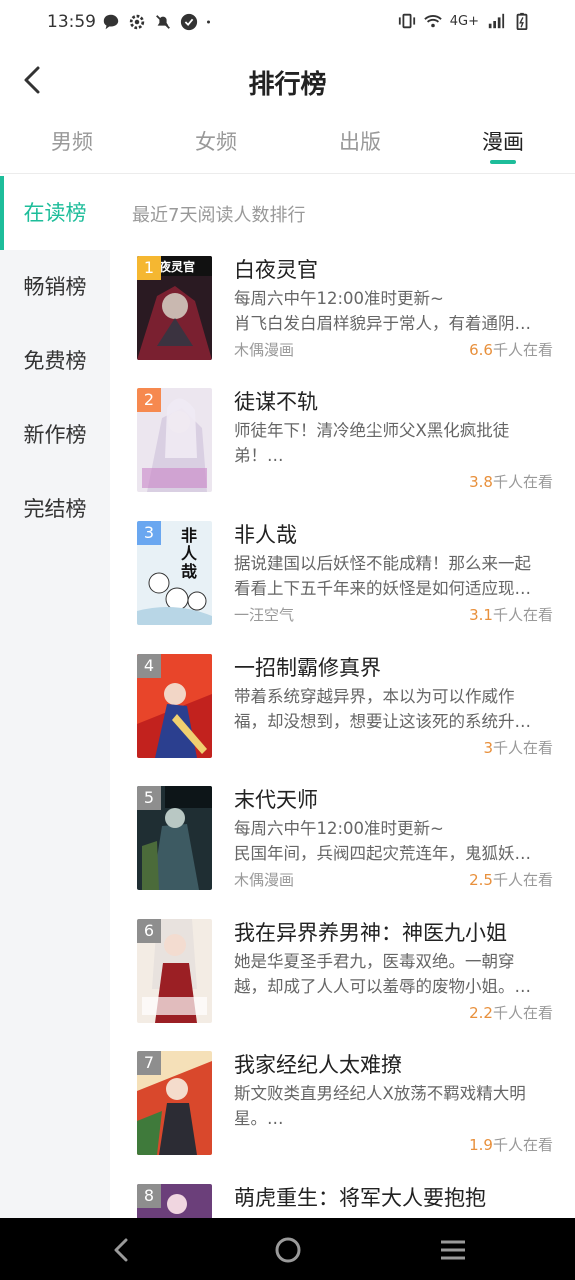 Image resolution: width=575 pixels, height=1280 pixels. I want to click on vibrate-icon, so click(406, 21).